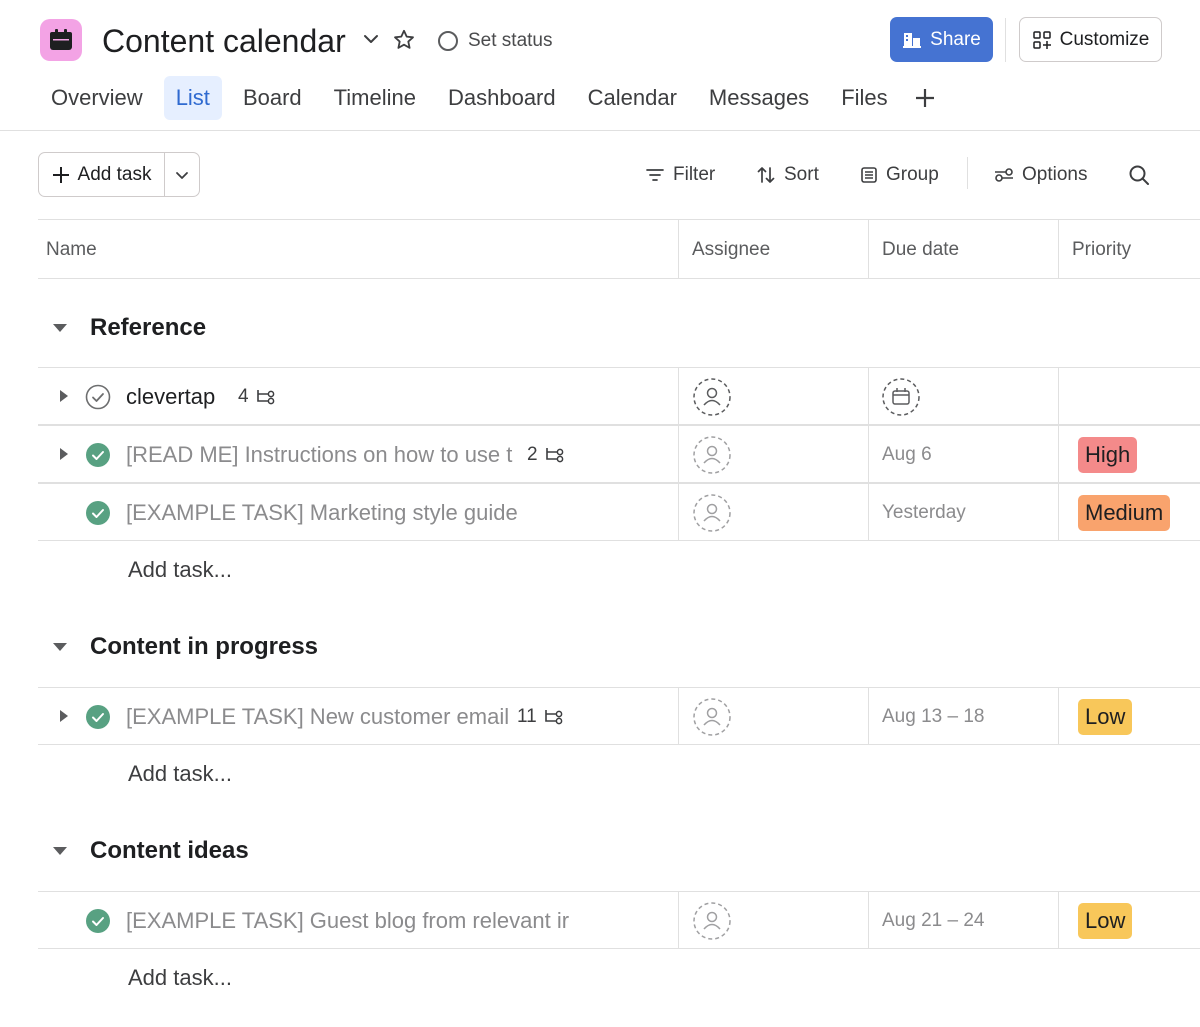 The height and width of the screenshot is (1027, 1200). What do you see at coordinates (619, 328) in the screenshot?
I see `section-header: Reference` at bounding box center [619, 328].